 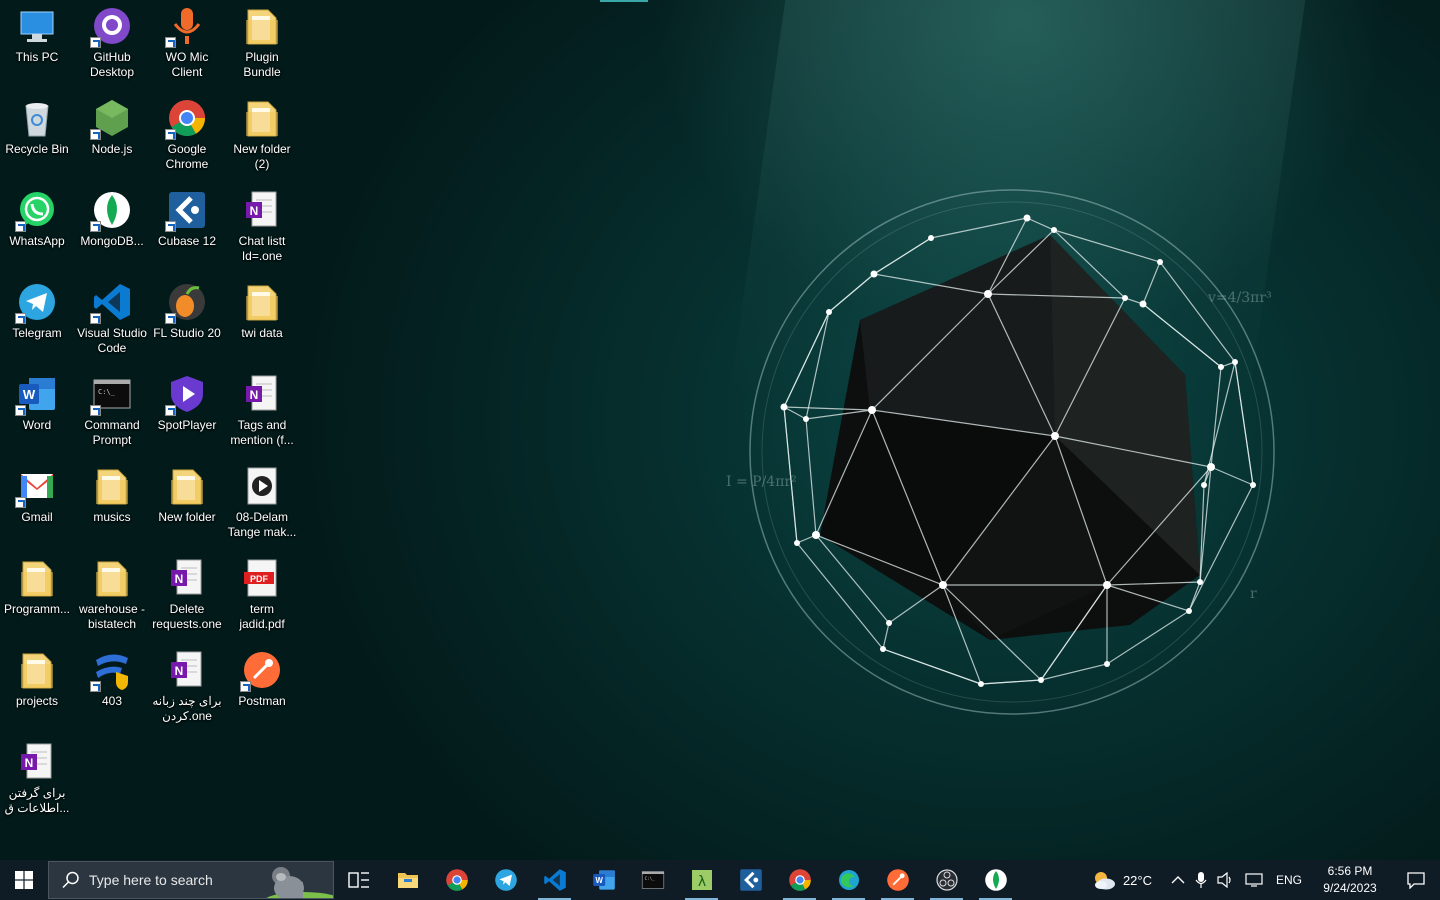 I want to click on desktop-icon: Recycle Bin, so click(x=37, y=124).